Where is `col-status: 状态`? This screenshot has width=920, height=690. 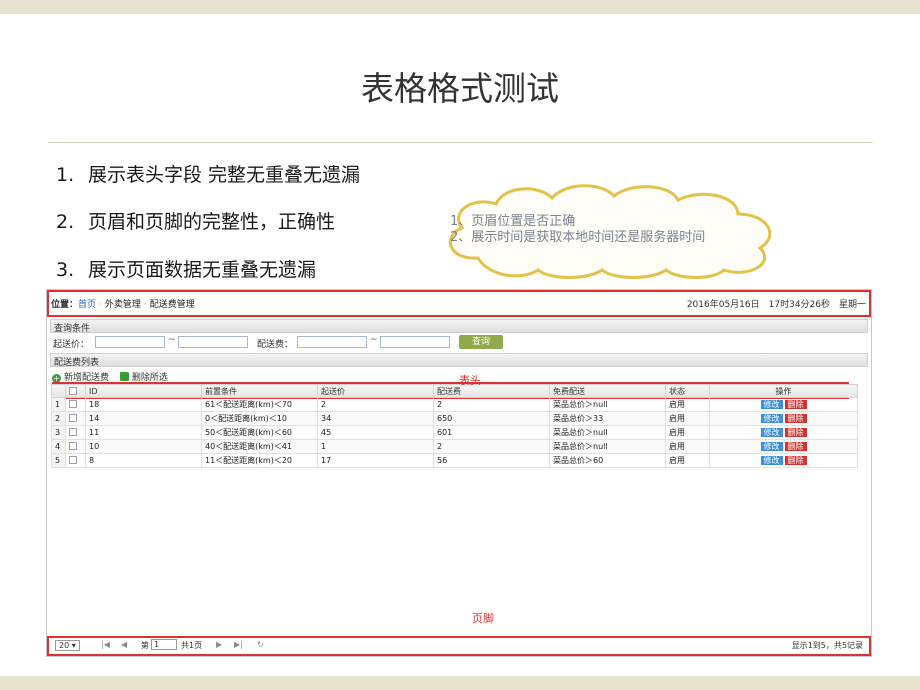
col-status: 状态 is located at coordinates (687, 391).